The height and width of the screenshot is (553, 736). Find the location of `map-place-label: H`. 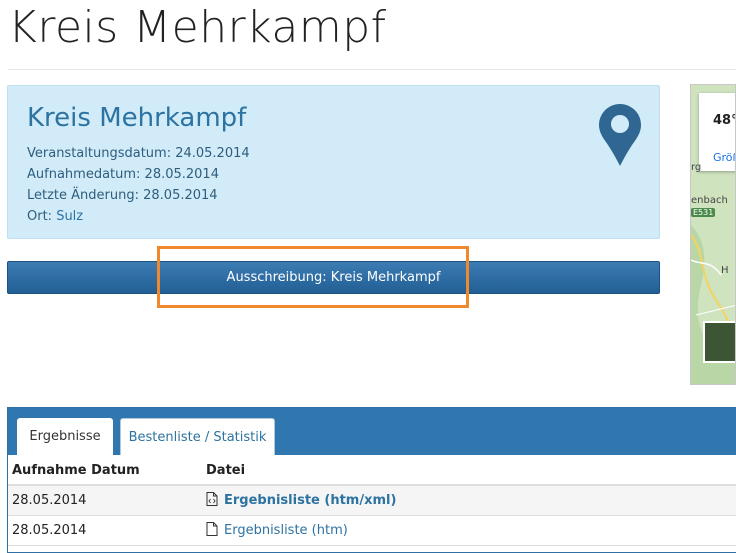

map-place-label: H is located at coordinates (725, 270).